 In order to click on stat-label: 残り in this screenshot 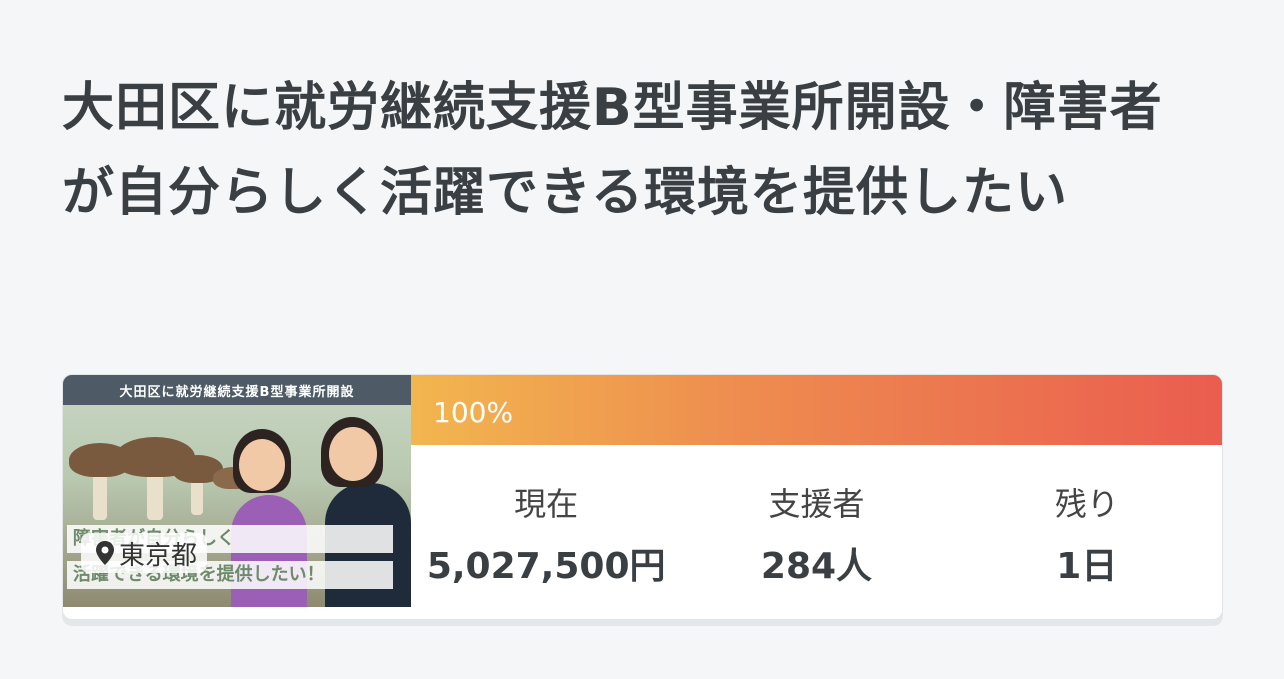, I will do `click(1086, 504)`.